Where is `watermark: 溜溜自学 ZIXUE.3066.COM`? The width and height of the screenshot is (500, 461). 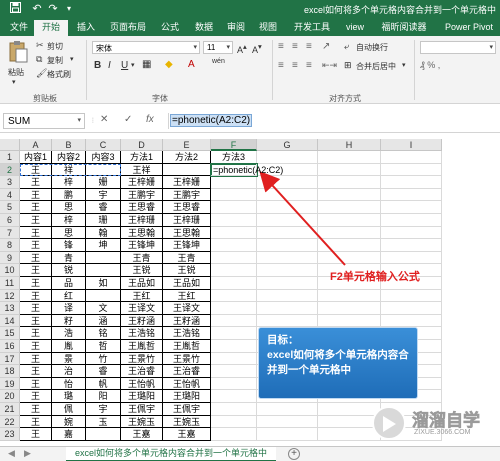
watermark: 溜溜自学 ZIXUE.3066.COM is located at coordinates (433, 424).